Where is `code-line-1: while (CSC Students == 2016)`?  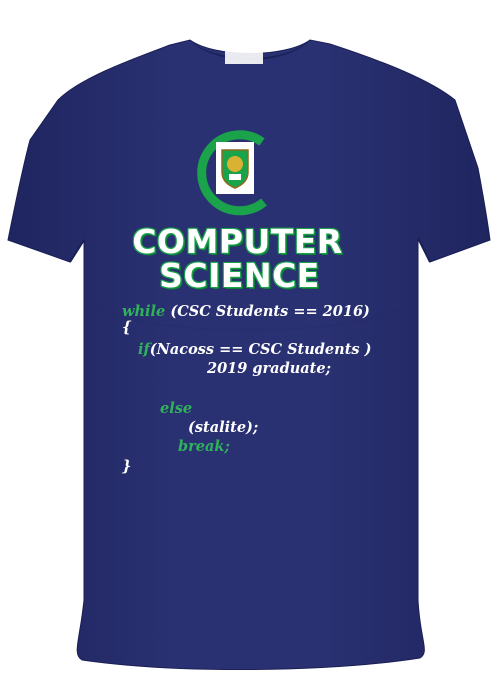 code-line-1: while (CSC Students == 2016) is located at coordinates (246, 311).